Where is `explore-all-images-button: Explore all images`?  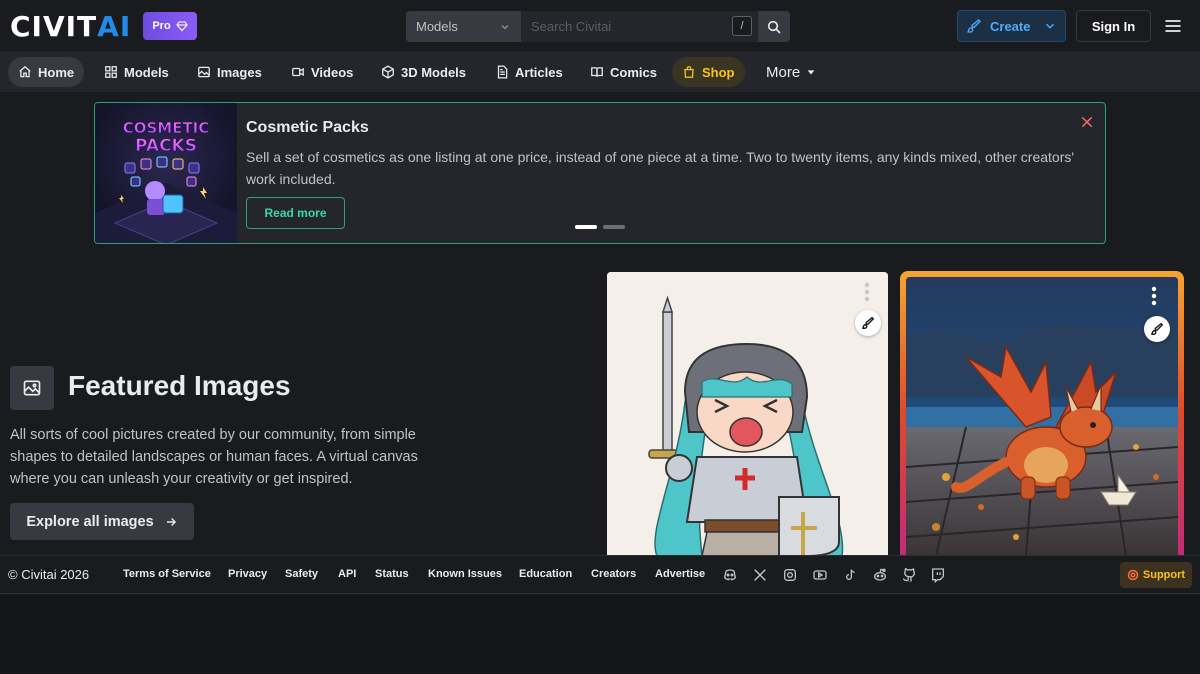 explore-all-images-button: Explore all images is located at coordinates (102, 521).